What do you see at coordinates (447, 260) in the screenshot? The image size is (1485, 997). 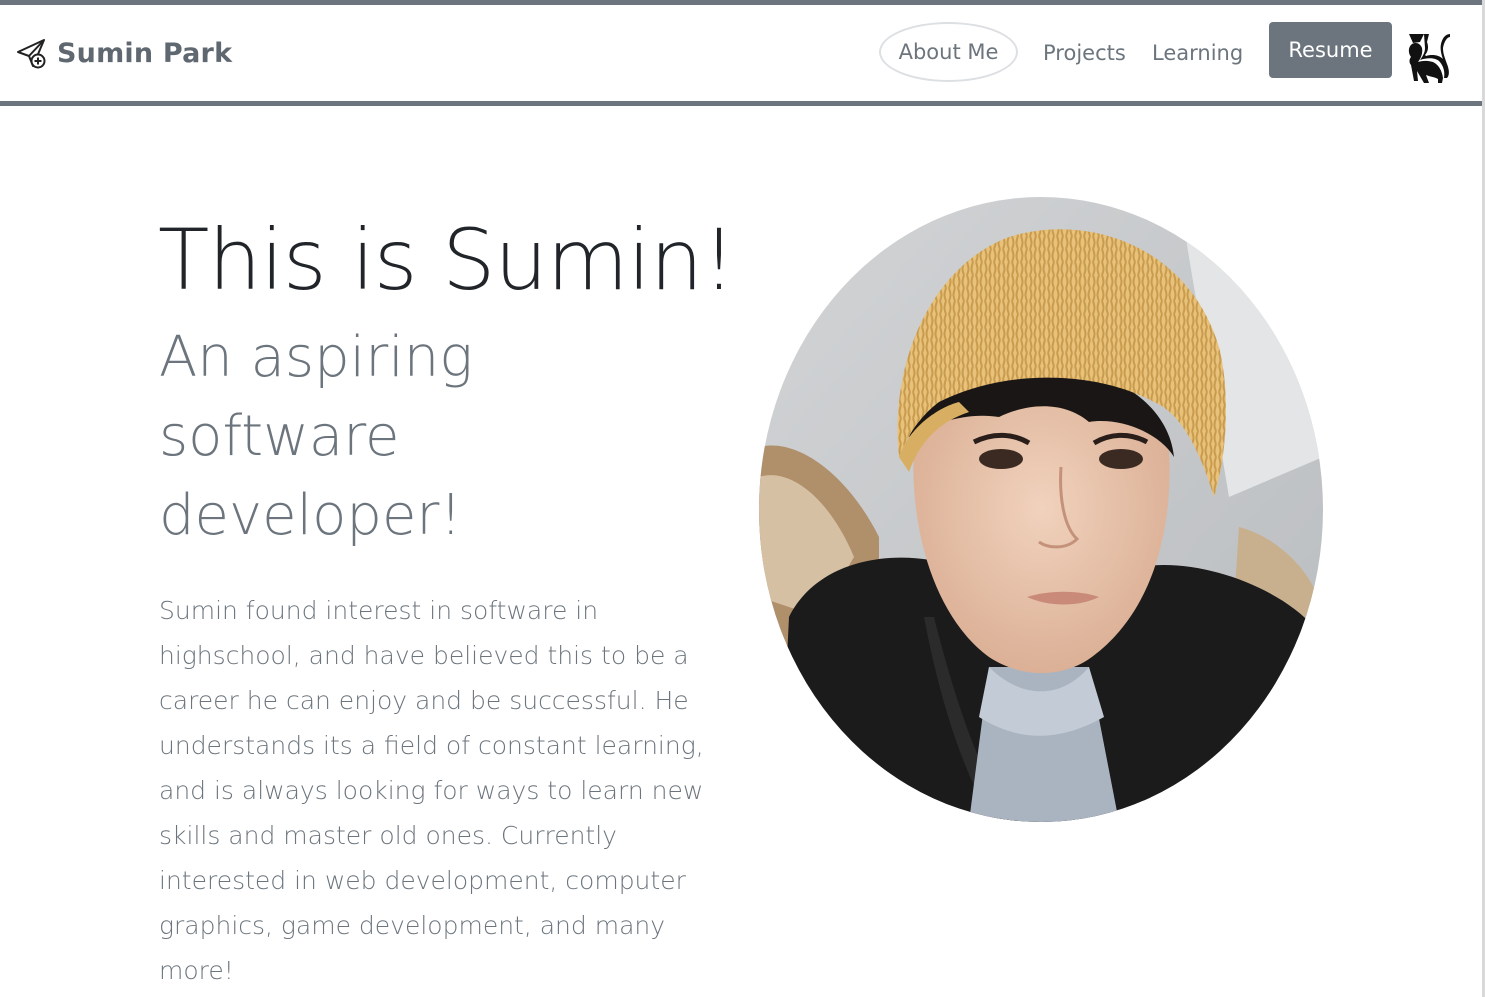 I see `page-title: This is Sumin!` at bounding box center [447, 260].